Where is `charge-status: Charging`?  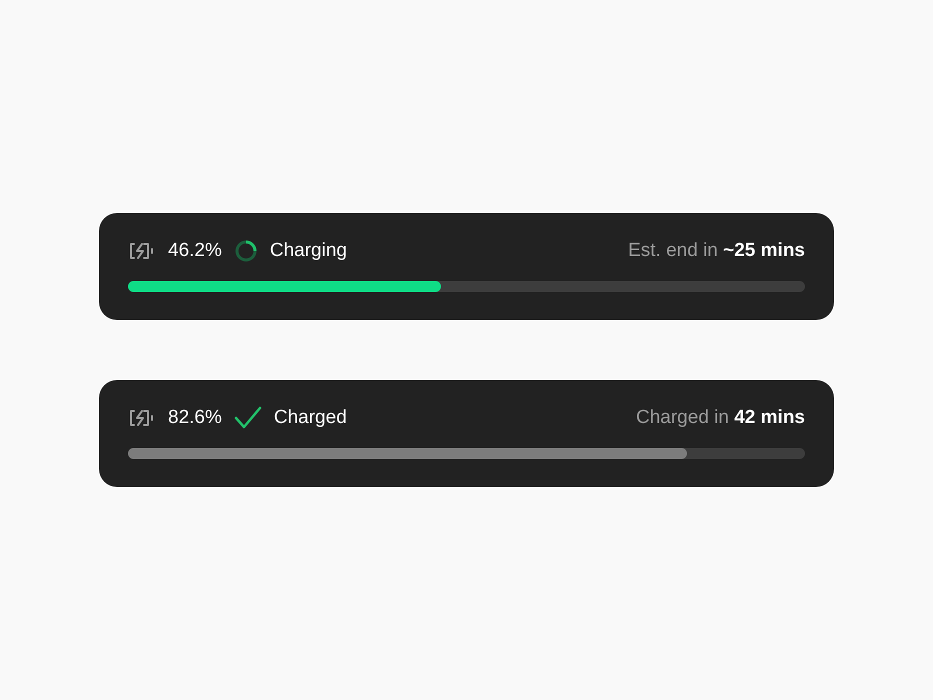
charge-status: Charging is located at coordinates (308, 251).